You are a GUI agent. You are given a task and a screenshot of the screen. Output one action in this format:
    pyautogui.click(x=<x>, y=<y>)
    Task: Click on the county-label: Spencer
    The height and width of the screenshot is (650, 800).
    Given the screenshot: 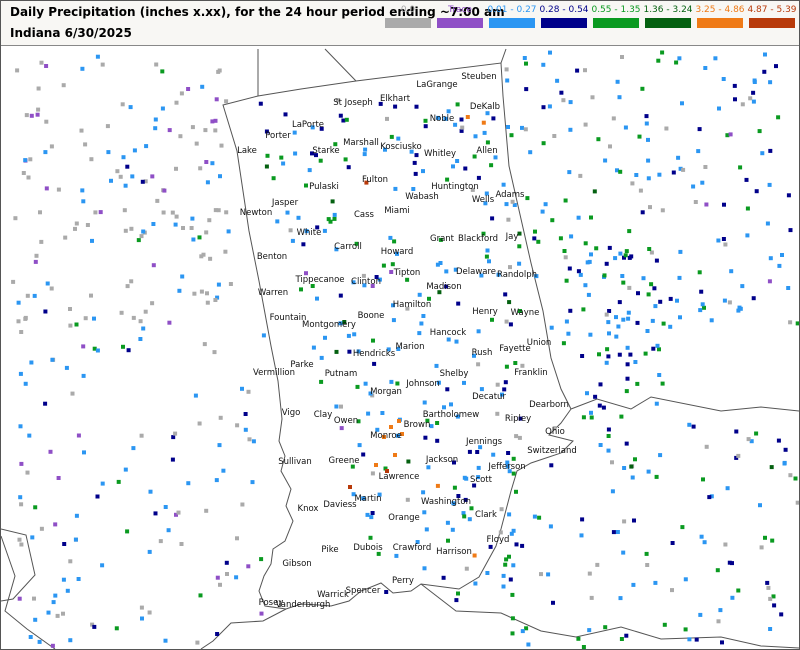 What is the action you would take?
    pyautogui.click(x=363, y=591)
    